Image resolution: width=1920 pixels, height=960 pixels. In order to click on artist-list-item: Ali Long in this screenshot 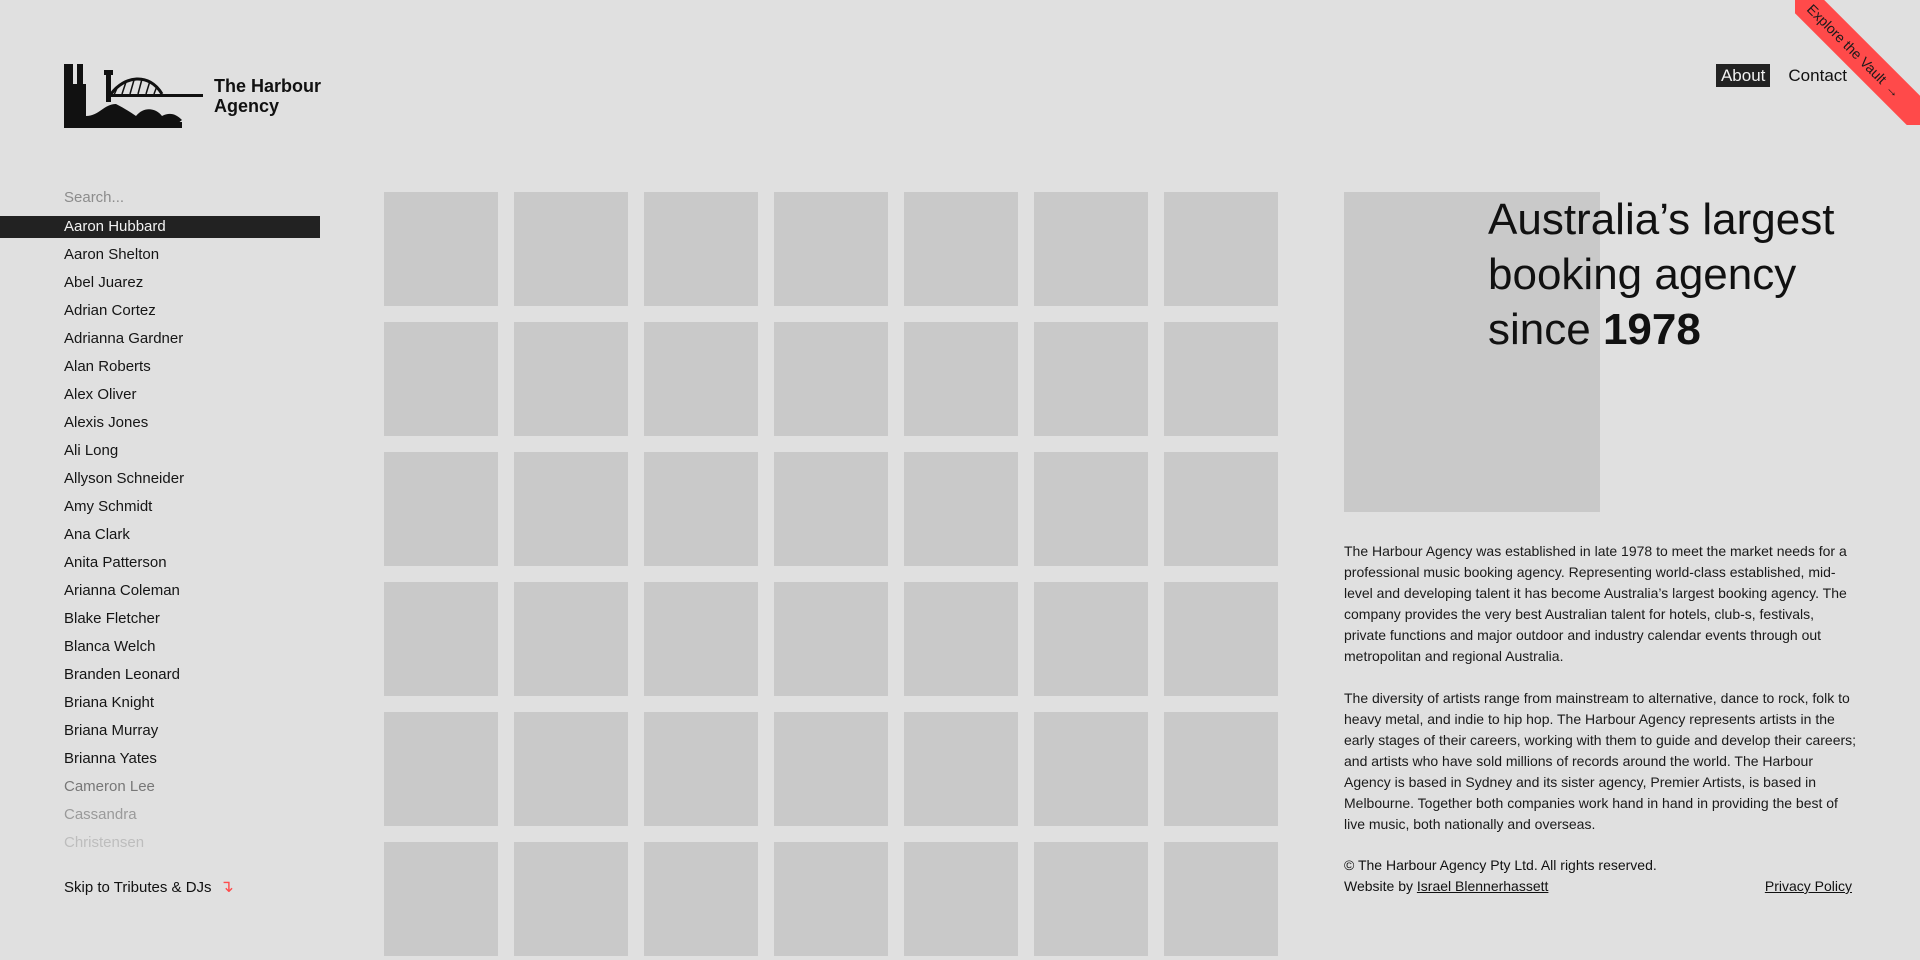, I will do `click(160, 454)`.